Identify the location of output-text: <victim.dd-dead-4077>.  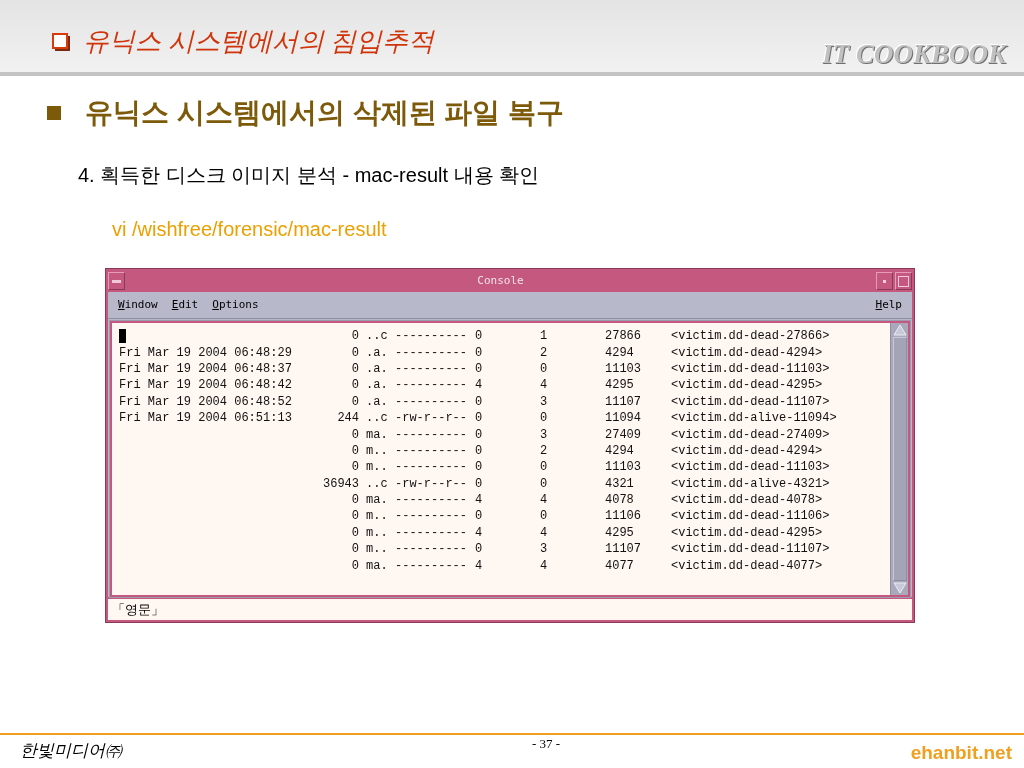
(747, 565).